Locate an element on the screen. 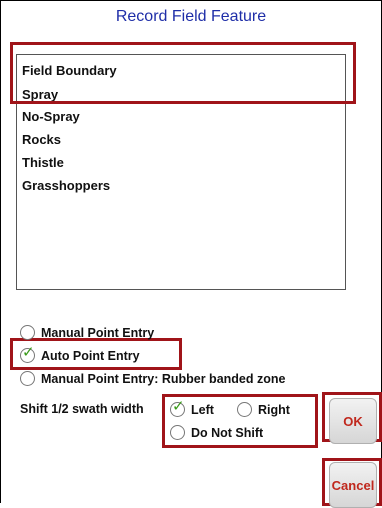  list-item-grasshoppers: Grasshoppers is located at coordinates (66, 185).